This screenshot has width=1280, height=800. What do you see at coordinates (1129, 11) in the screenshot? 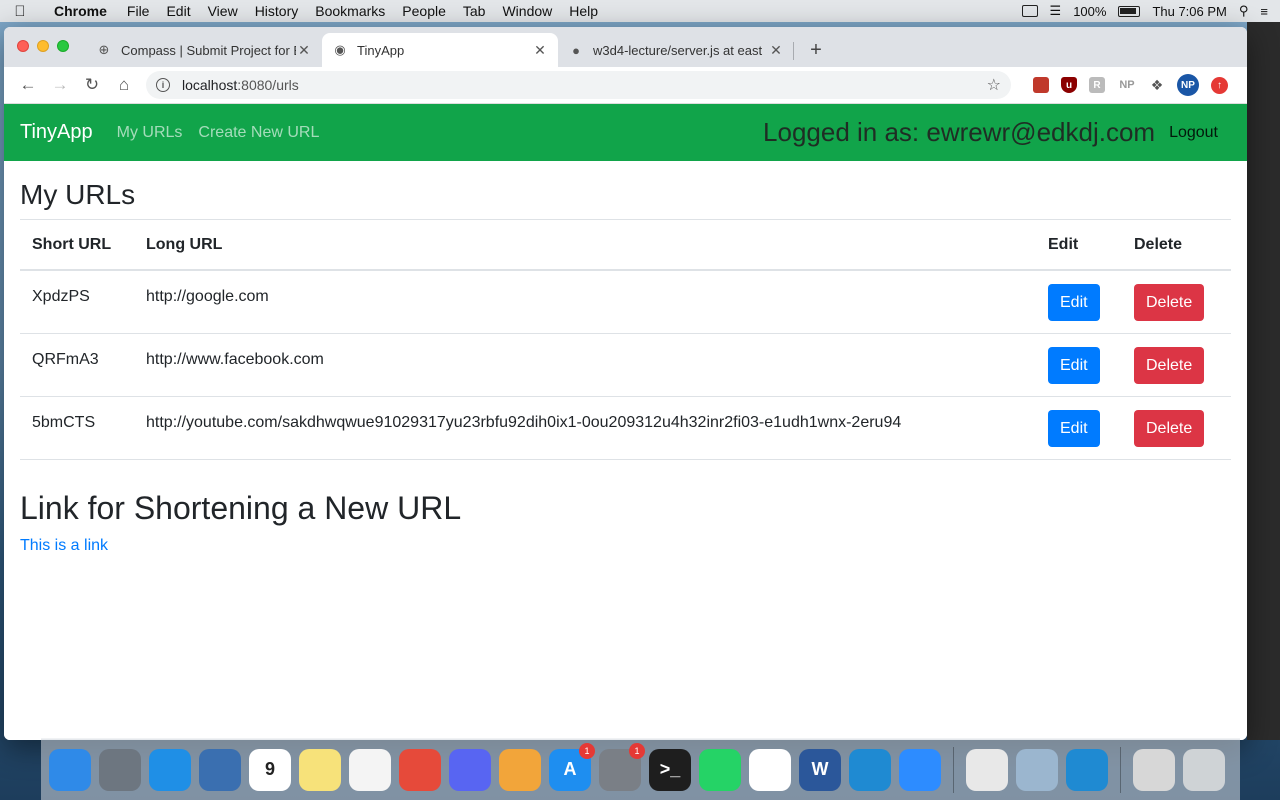
I see `battery-icon` at bounding box center [1129, 11].